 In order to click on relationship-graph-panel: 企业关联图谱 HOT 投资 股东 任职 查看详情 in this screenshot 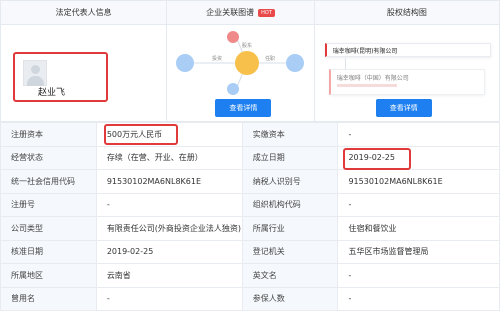, I will do `click(241, 61)`.